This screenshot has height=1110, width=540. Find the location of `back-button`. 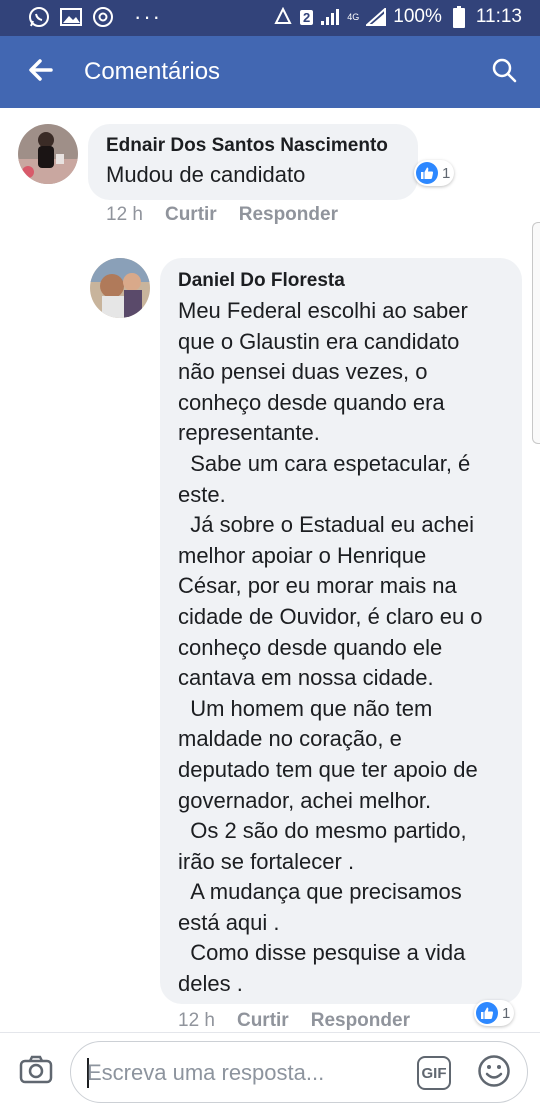

back-button is located at coordinates (40, 72).